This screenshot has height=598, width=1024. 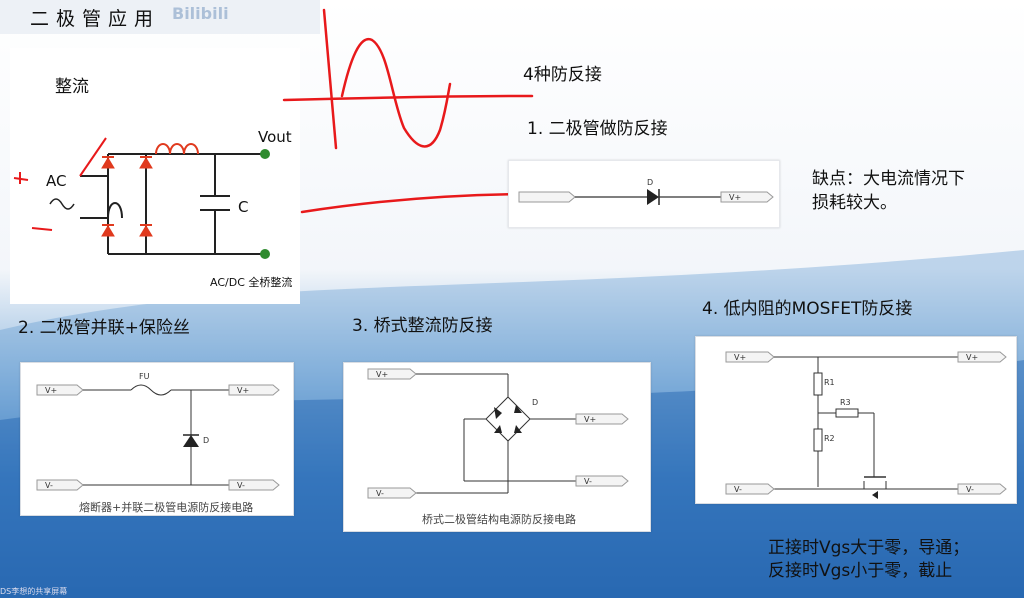 I want to click on methods-heading: 4种防反接, so click(x=562, y=75).